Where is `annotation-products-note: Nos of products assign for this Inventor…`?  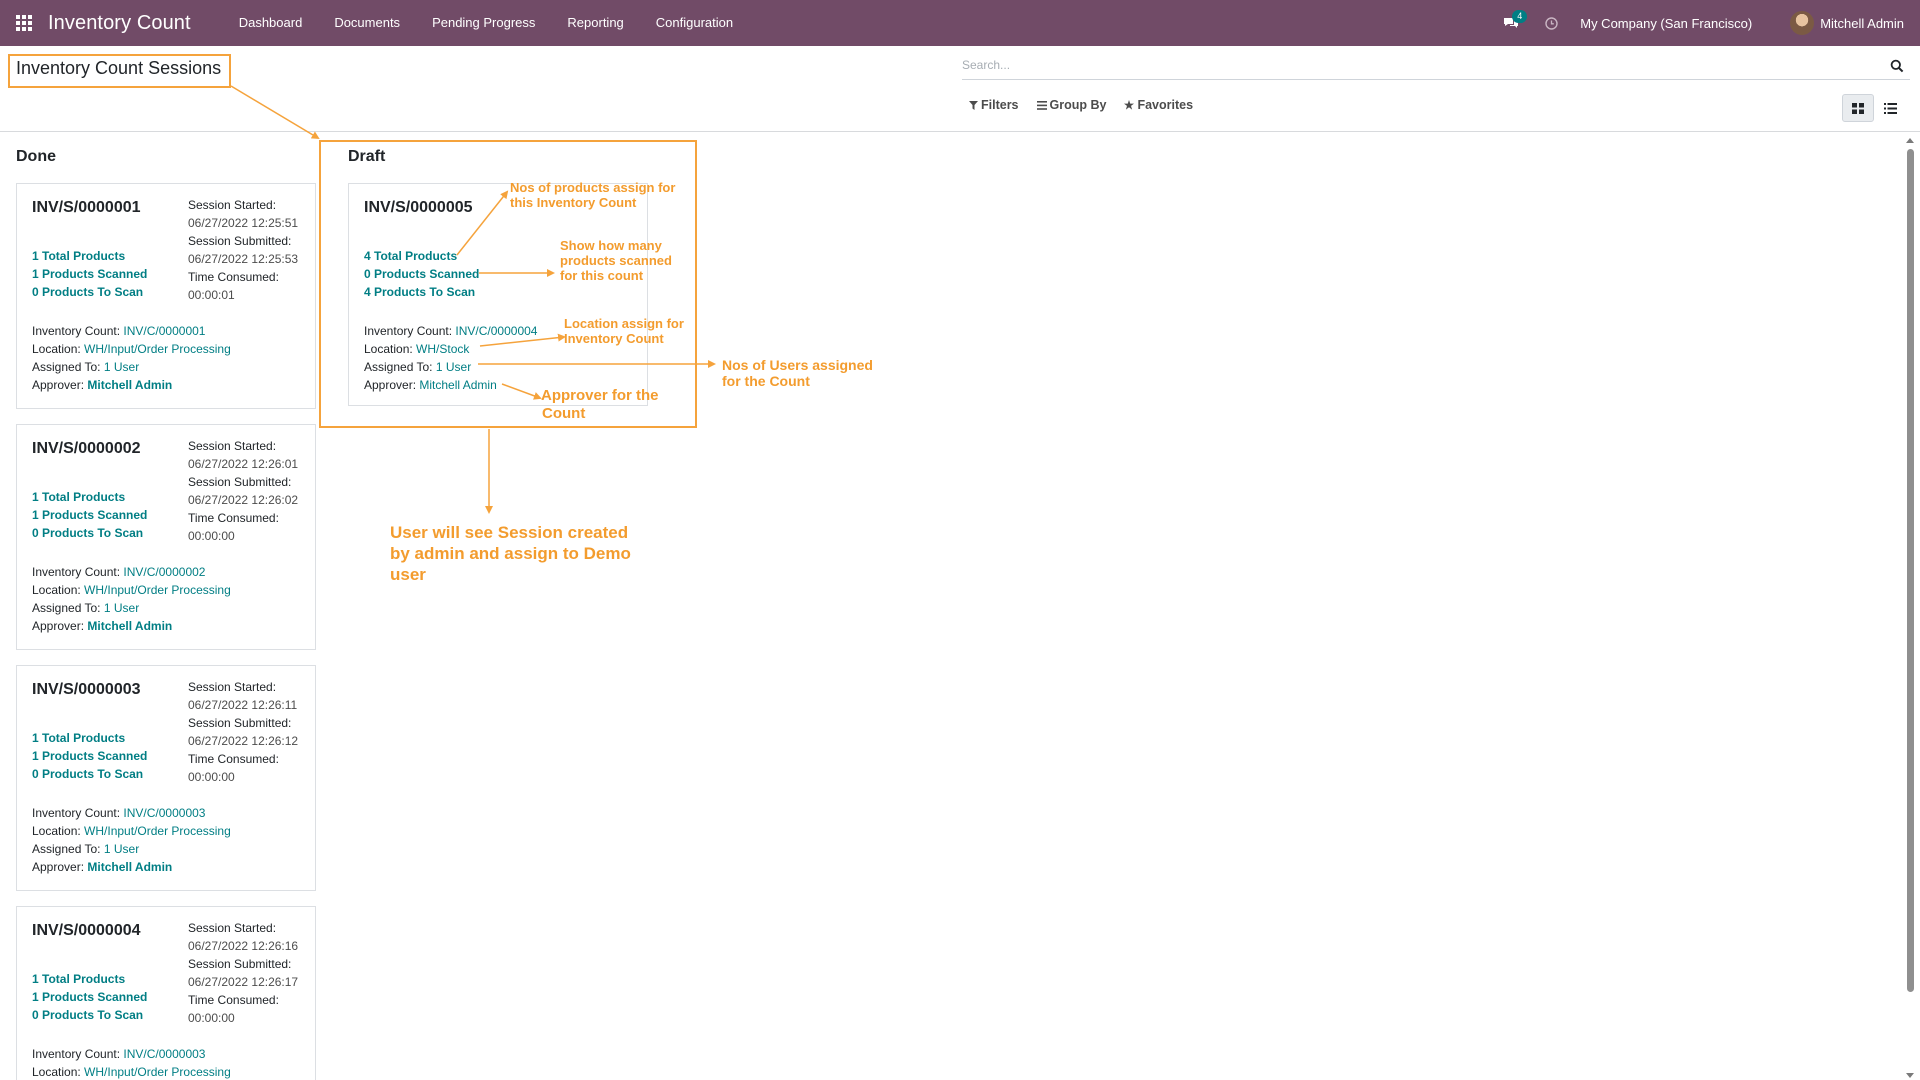
annotation-products-note: Nos of products assign for this Inventor… is located at coordinates (592, 195).